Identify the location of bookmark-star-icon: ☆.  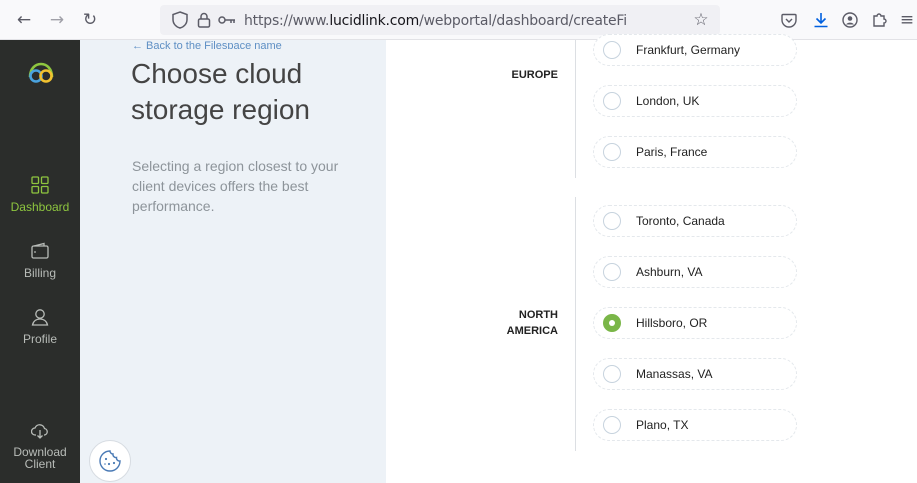
(701, 20).